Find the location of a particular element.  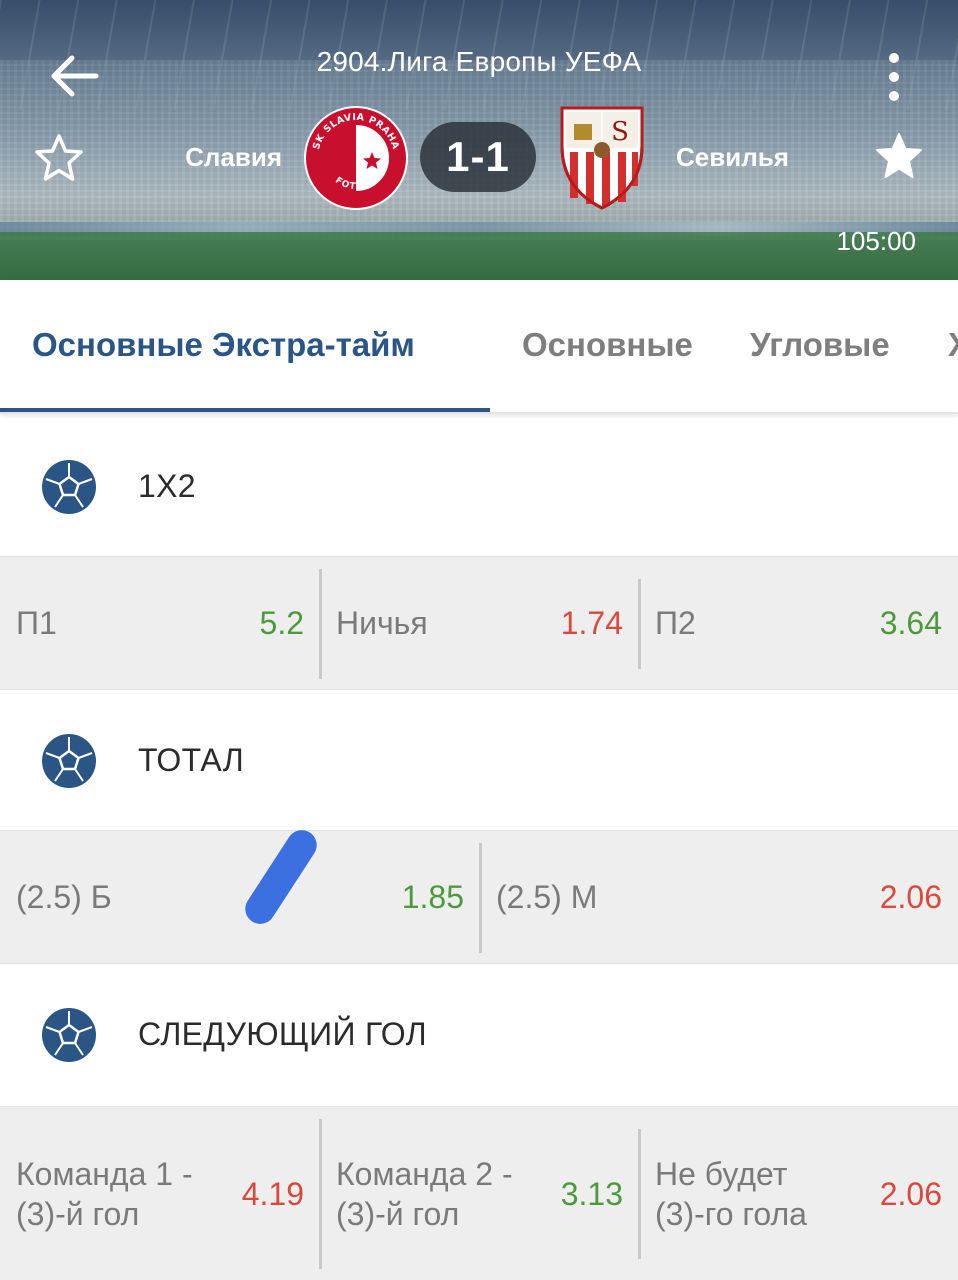

active-tab-indicator is located at coordinates (245, 410).